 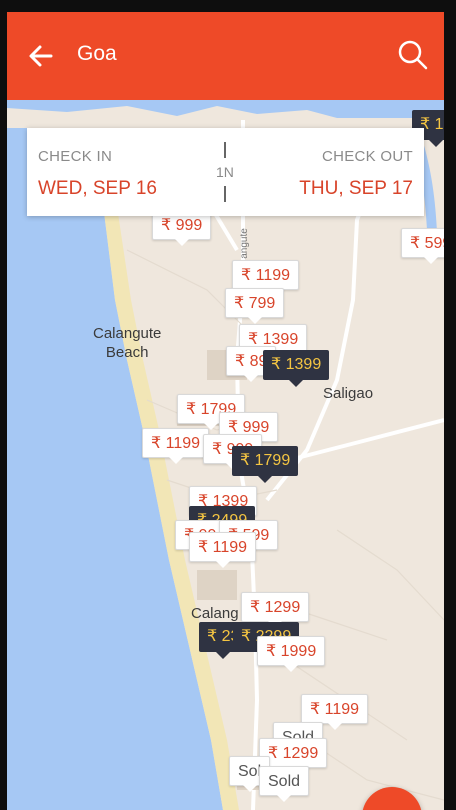 I want to click on nights-count: 1N, so click(x=225, y=172).